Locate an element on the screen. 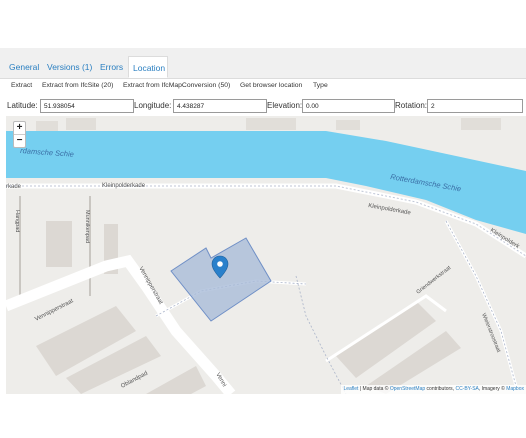 Image resolution: width=526 pixels, height=438 pixels. tab-versions: Versions (1) is located at coordinates (69, 67).